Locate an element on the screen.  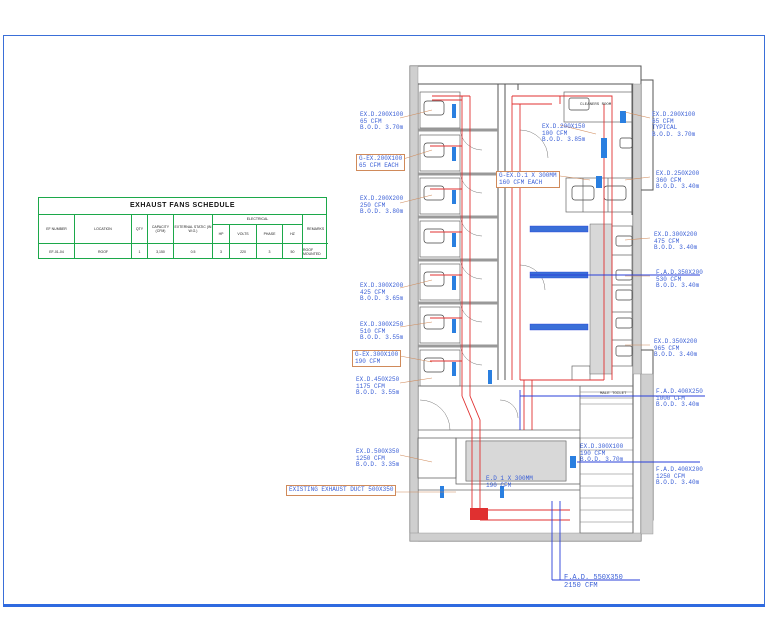
label-l6: G-EX.300X100 190 CFM is located at coordinates (377, 358).